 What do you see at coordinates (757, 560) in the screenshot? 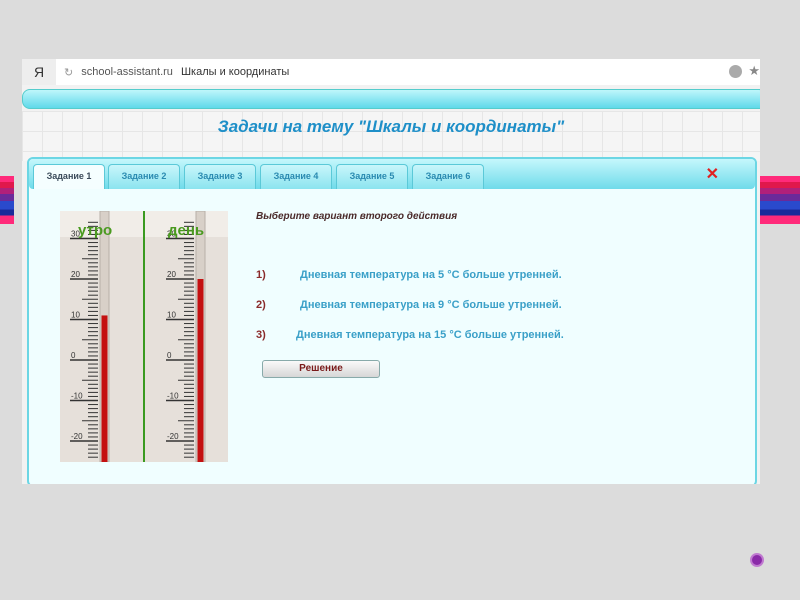
I see `slide-nav-dot` at bounding box center [757, 560].